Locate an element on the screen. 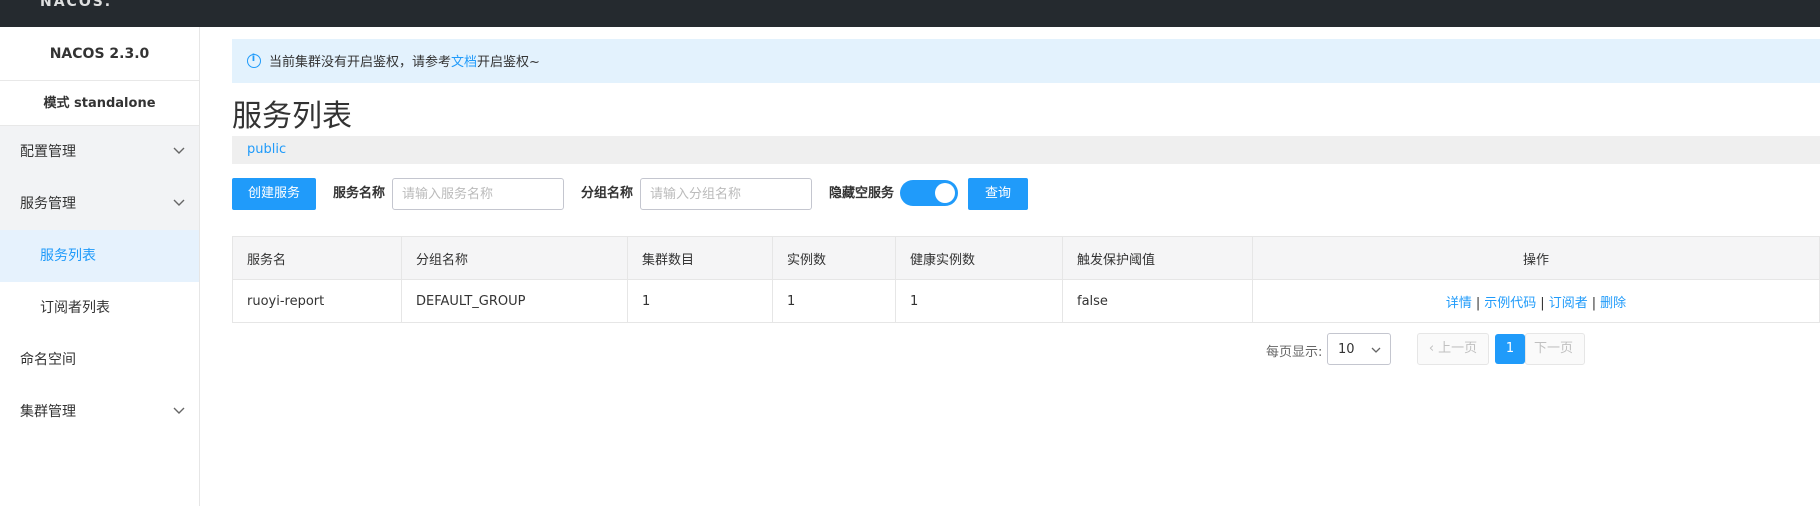 This screenshot has width=1820, height=506. sidebar-item-cluster-management: 集群管理 is located at coordinates (99, 412).